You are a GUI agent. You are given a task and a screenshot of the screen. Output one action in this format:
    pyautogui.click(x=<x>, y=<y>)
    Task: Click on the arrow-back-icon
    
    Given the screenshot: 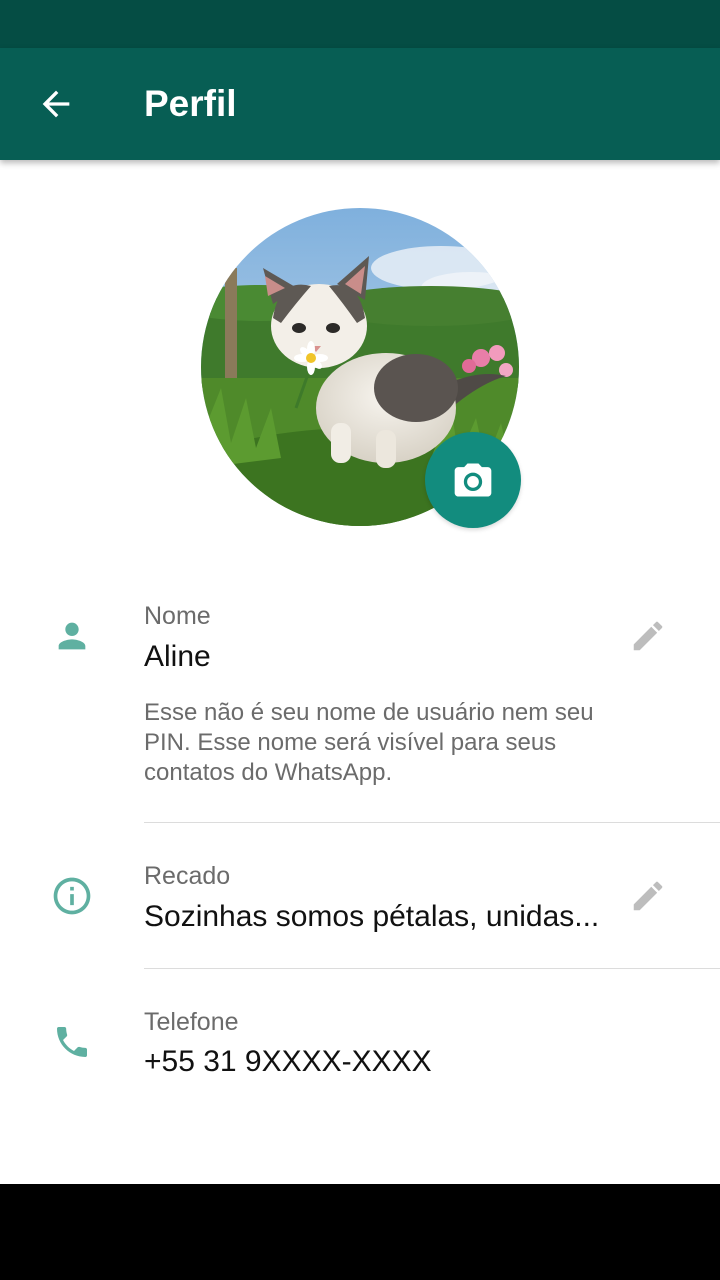 What is the action you would take?
    pyautogui.click(x=56, y=104)
    